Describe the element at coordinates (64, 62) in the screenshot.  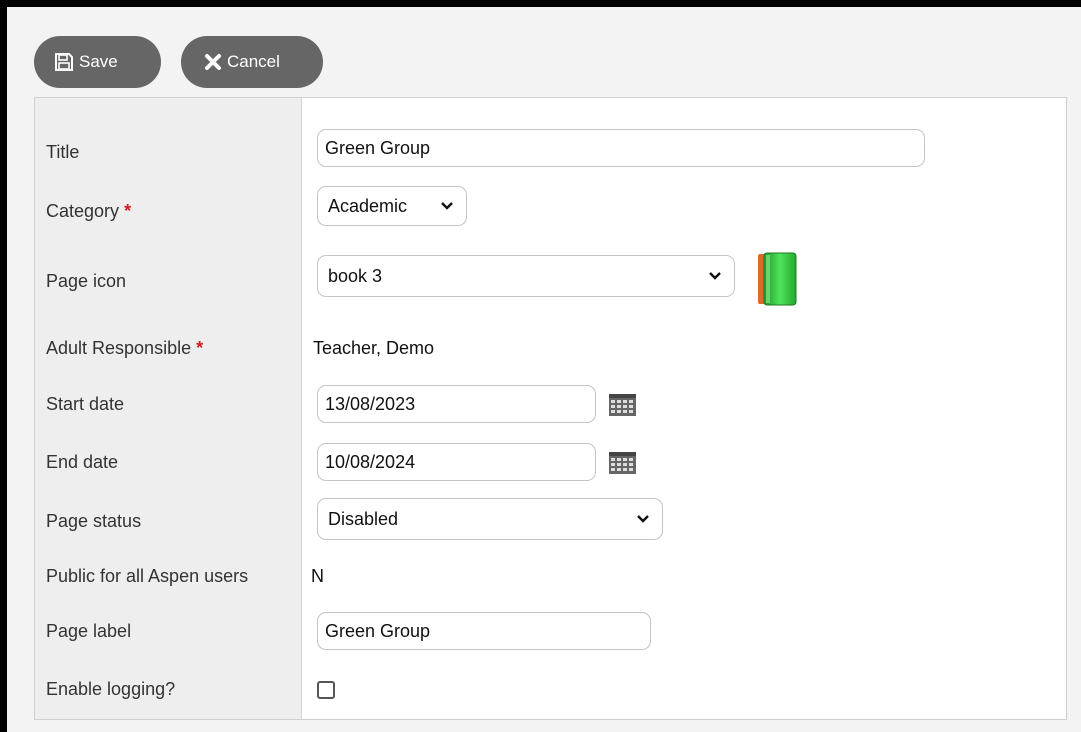
I see `save-icon` at that location.